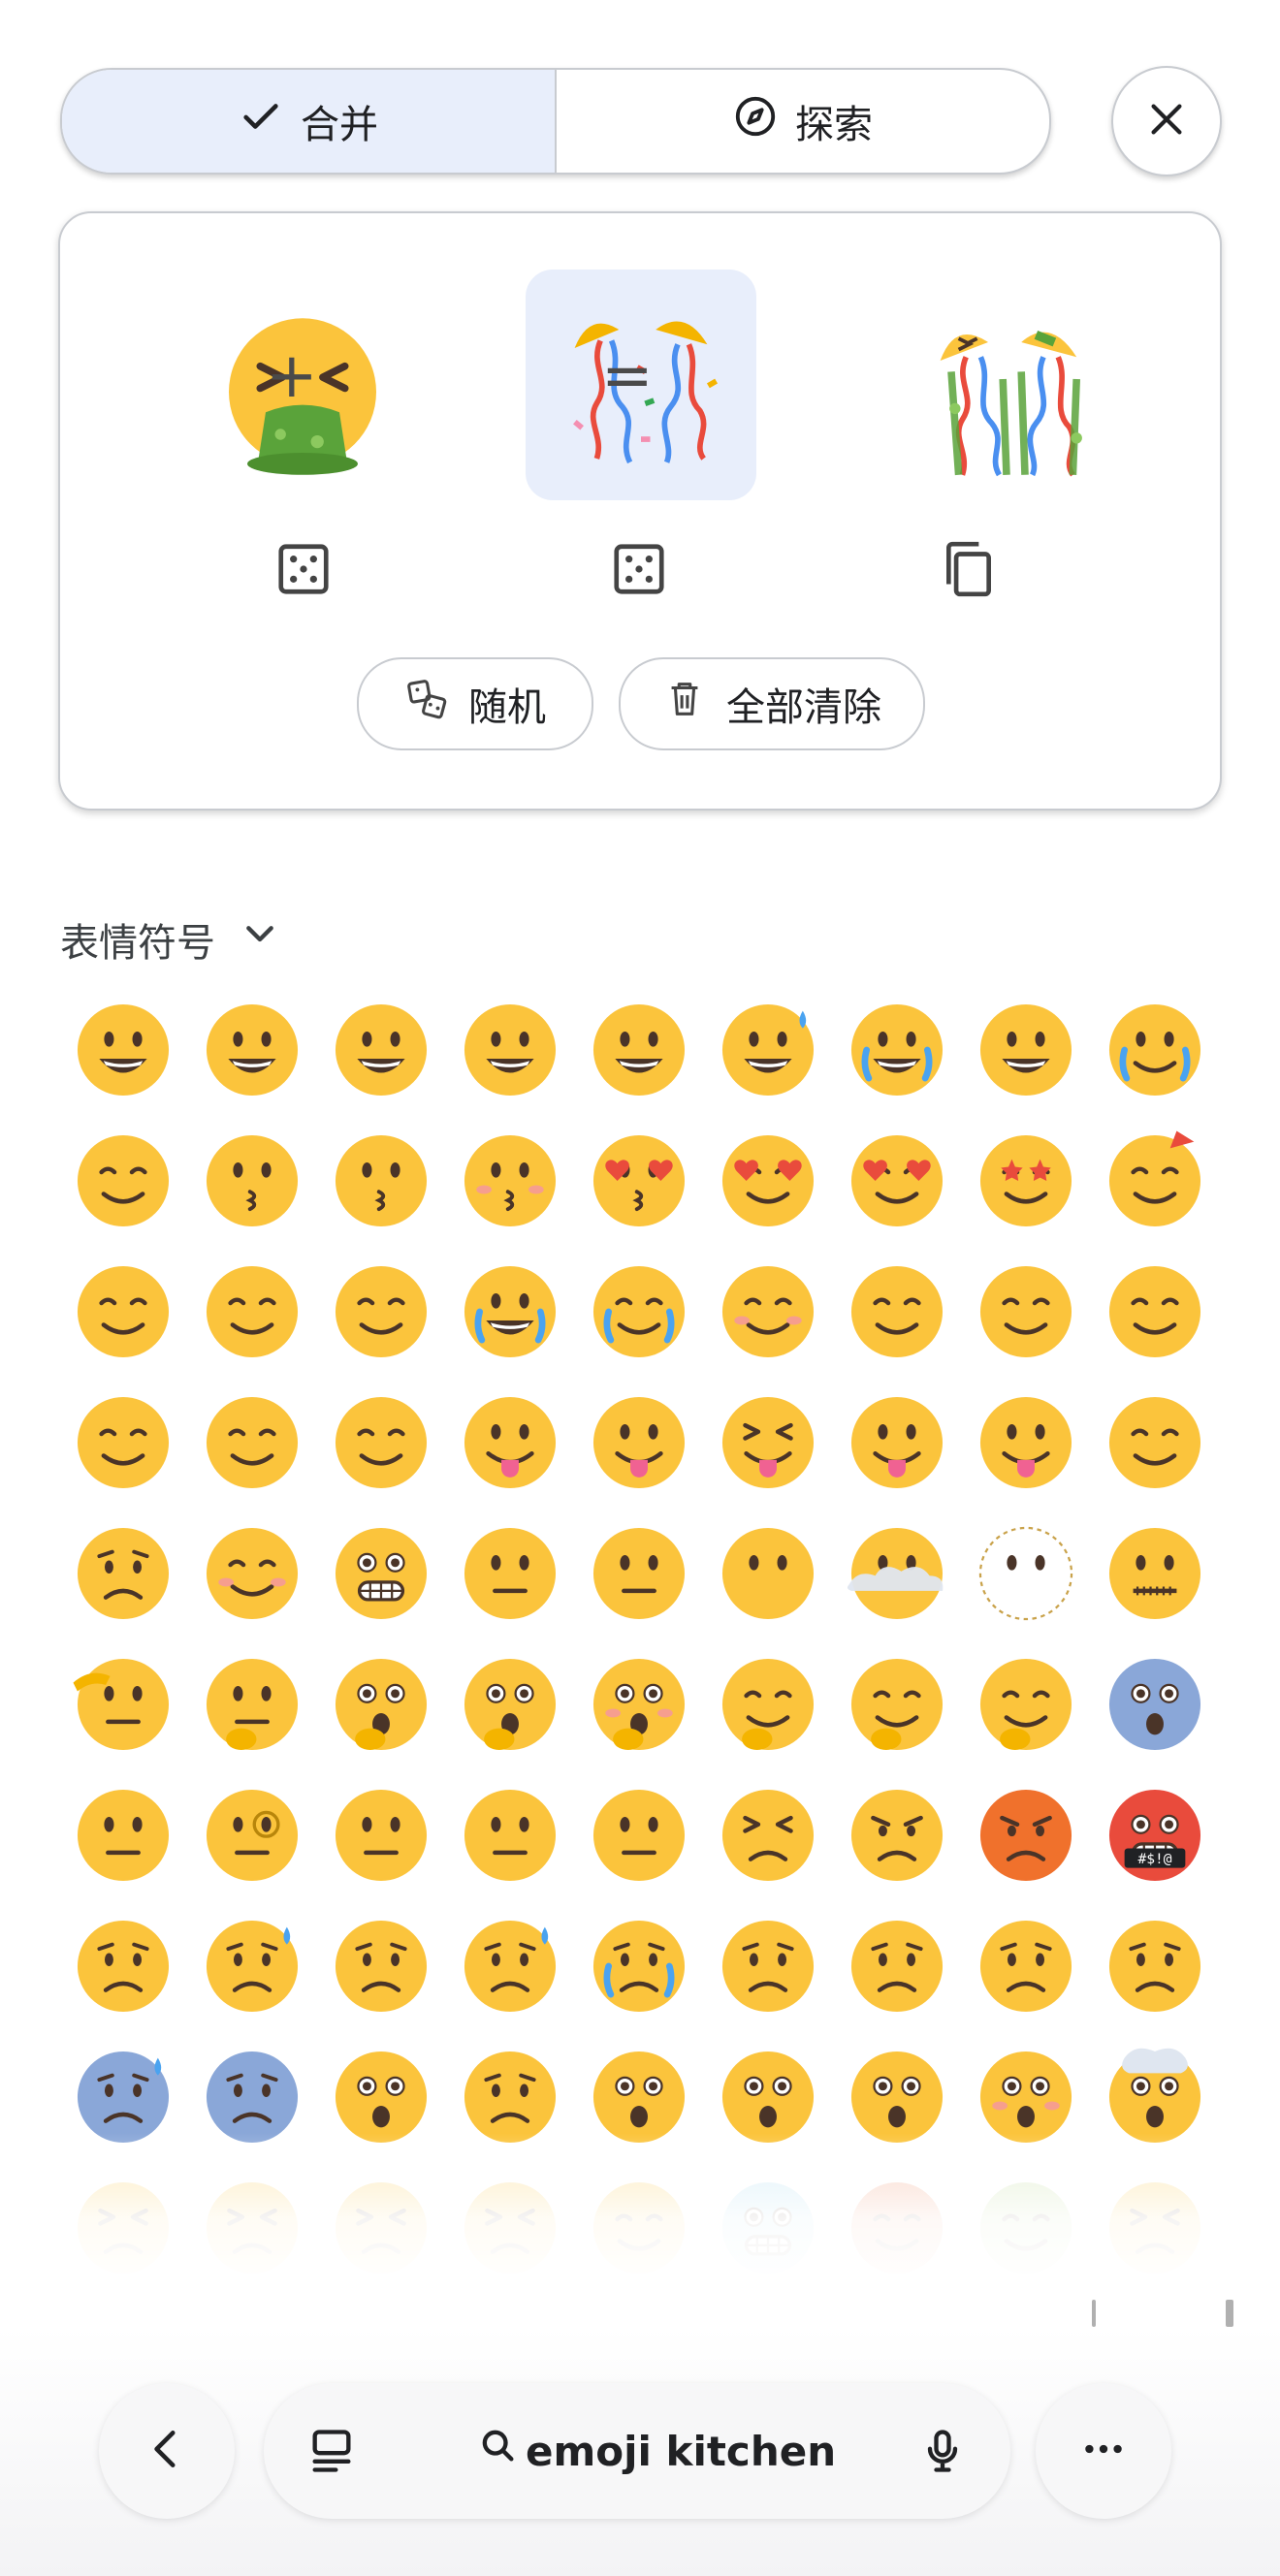  Describe the element at coordinates (169, 939) in the screenshot. I see `category-dropdown: 表情符号` at that location.